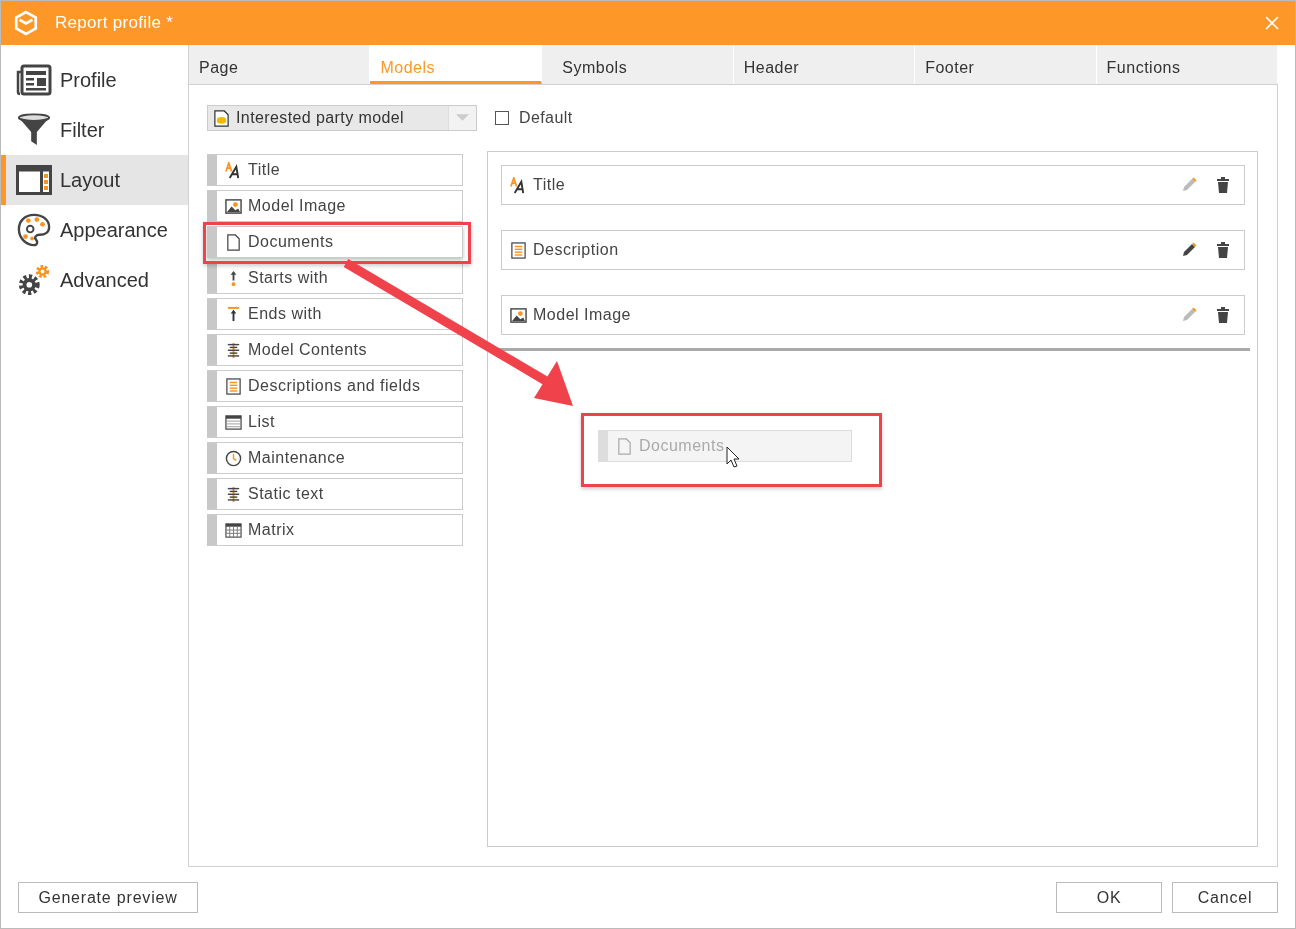 The width and height of the screenshot is (1296, 929). Describe the element at coordinates (233, 422) in the screenshot. I see `list-icon` at that location.